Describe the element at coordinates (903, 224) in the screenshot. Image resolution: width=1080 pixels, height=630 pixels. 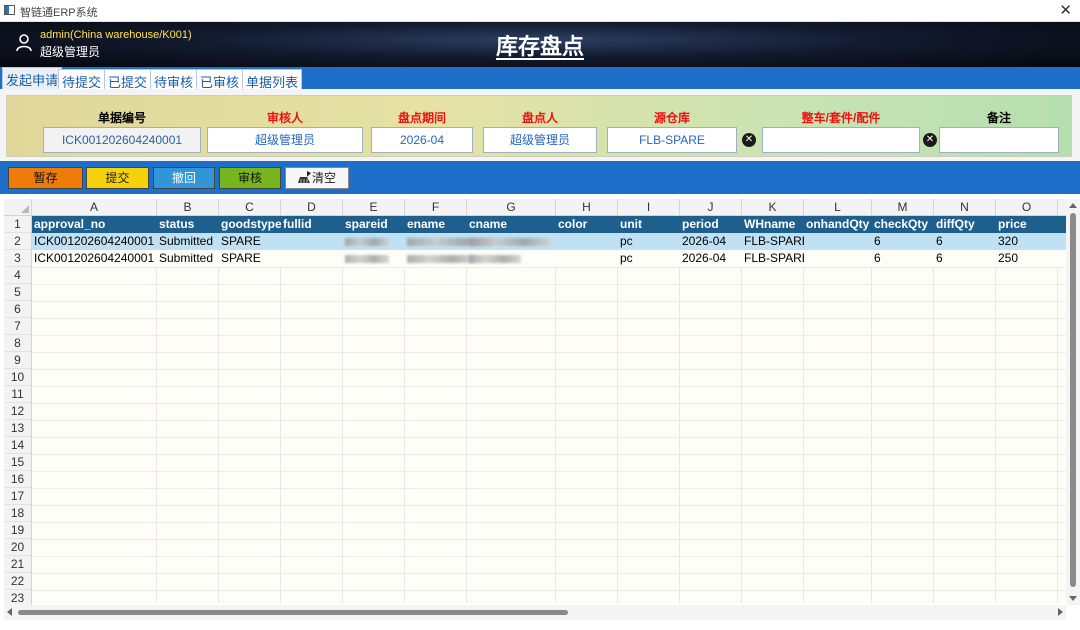
I see `field-header-cell: checkQty` at that location.